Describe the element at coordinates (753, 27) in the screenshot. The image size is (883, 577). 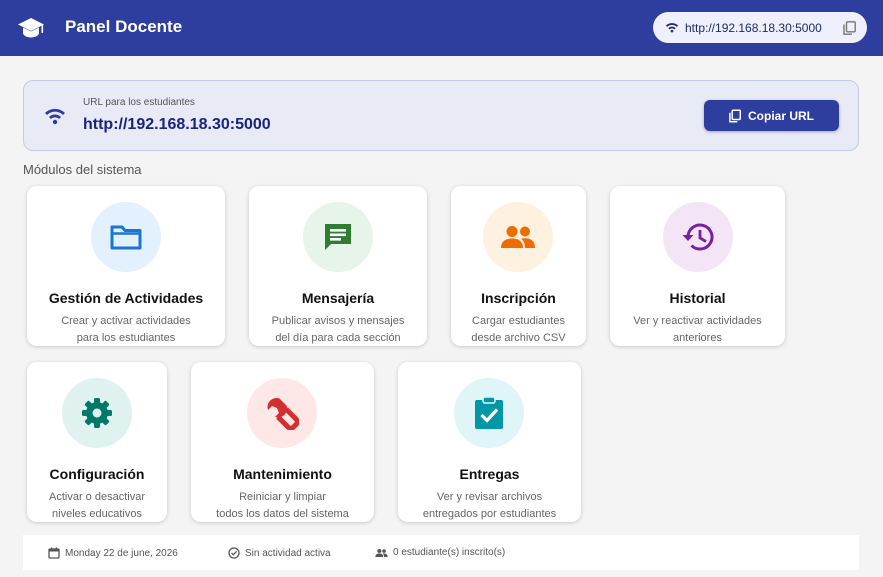
I see `url-pill-text: http://192.168.18.30:5000` at that location.